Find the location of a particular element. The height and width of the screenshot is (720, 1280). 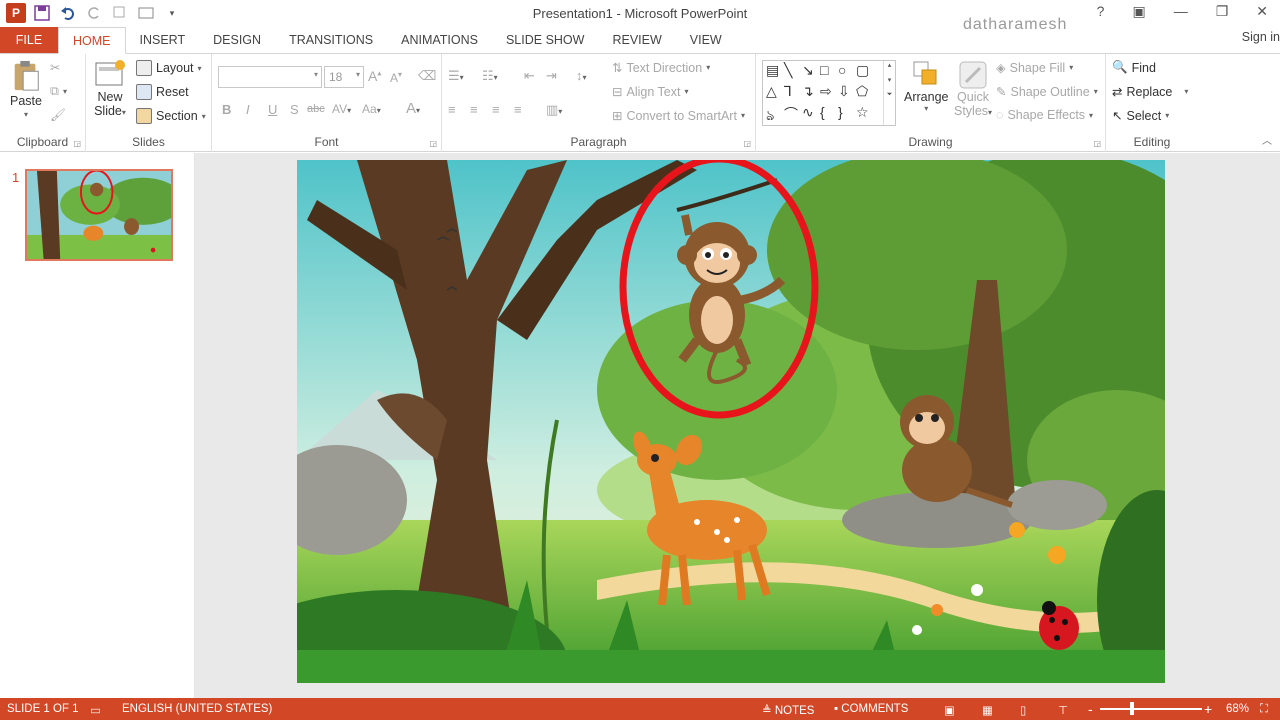

slide-thumbnail is located at coordinates (99, 215).